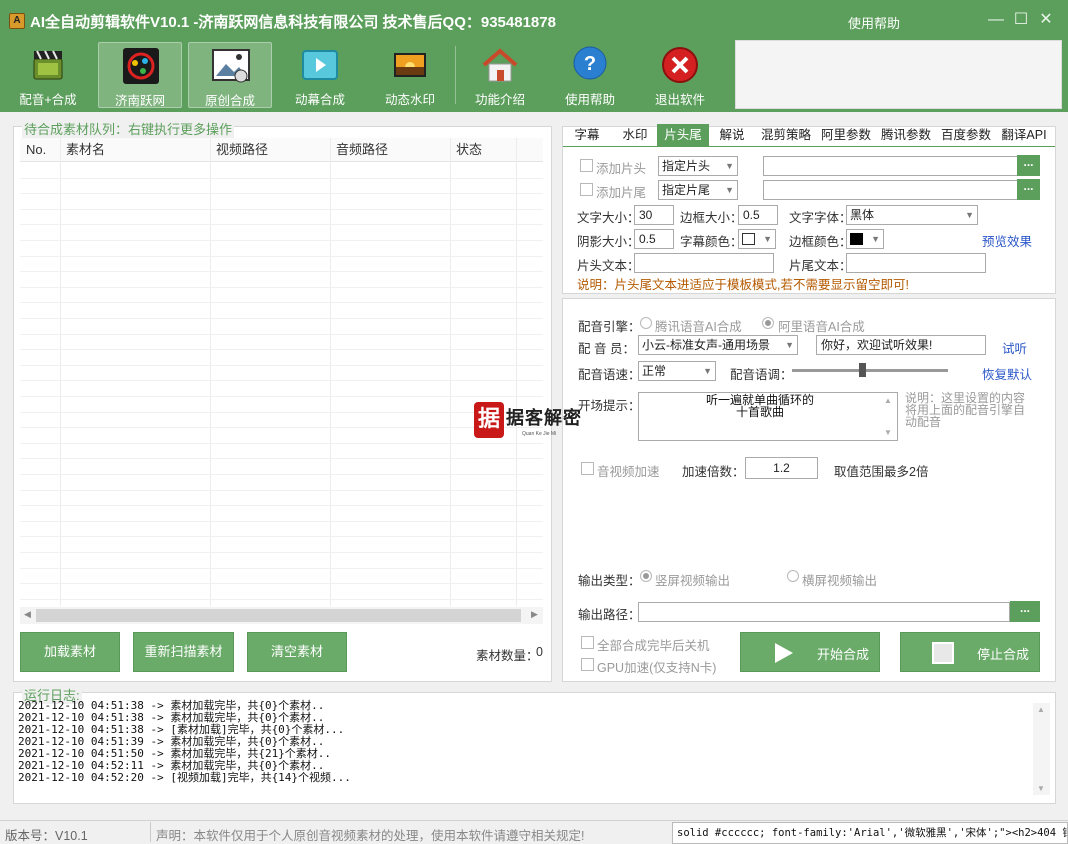 The height and width of the screenshot is (844, 1068). What do you see at coordinates (1041, 709) in the screenshot?
I see `scroll-up-icon: ▲` at bounding box center [1041, 709].